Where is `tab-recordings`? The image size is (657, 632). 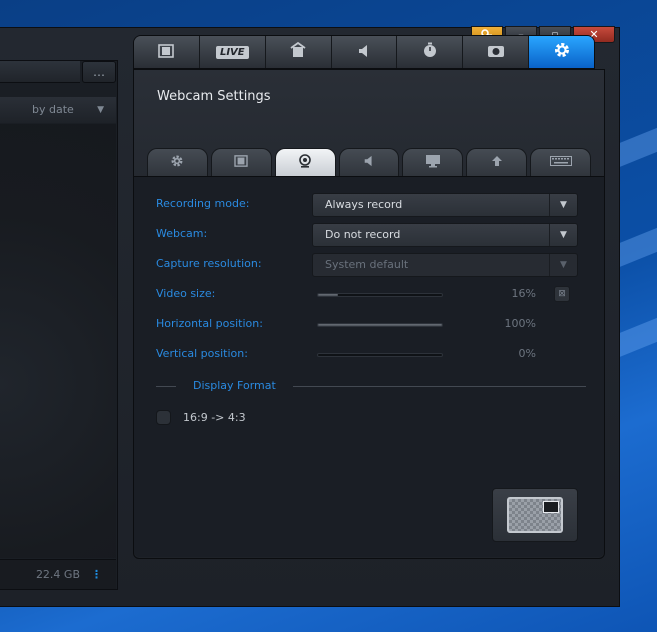
tab-recordings is located at coordinates (167, 52).